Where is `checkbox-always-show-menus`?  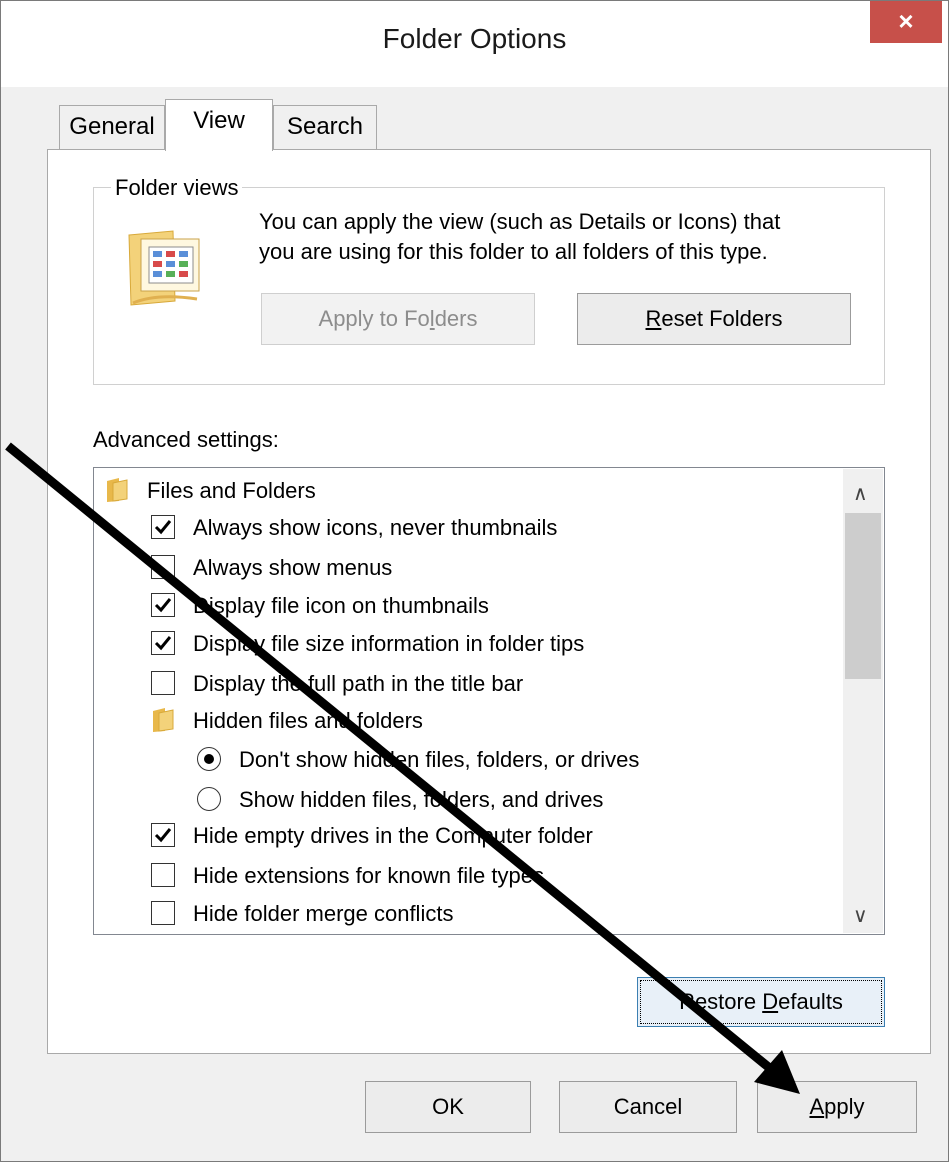
checkbox-always-show-menus is located at coordinates (163, 567).